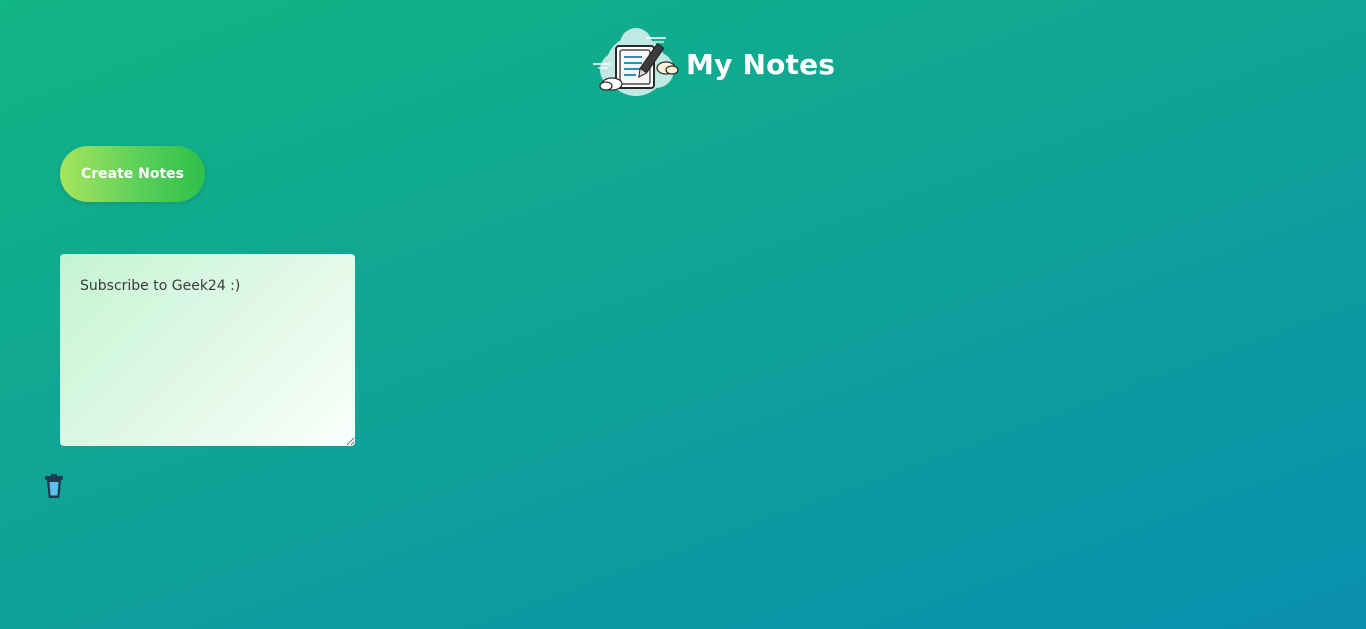  Describe the element at coordinates (761, 64) in the screenshot. I see `page-title: My Notes` at that location.